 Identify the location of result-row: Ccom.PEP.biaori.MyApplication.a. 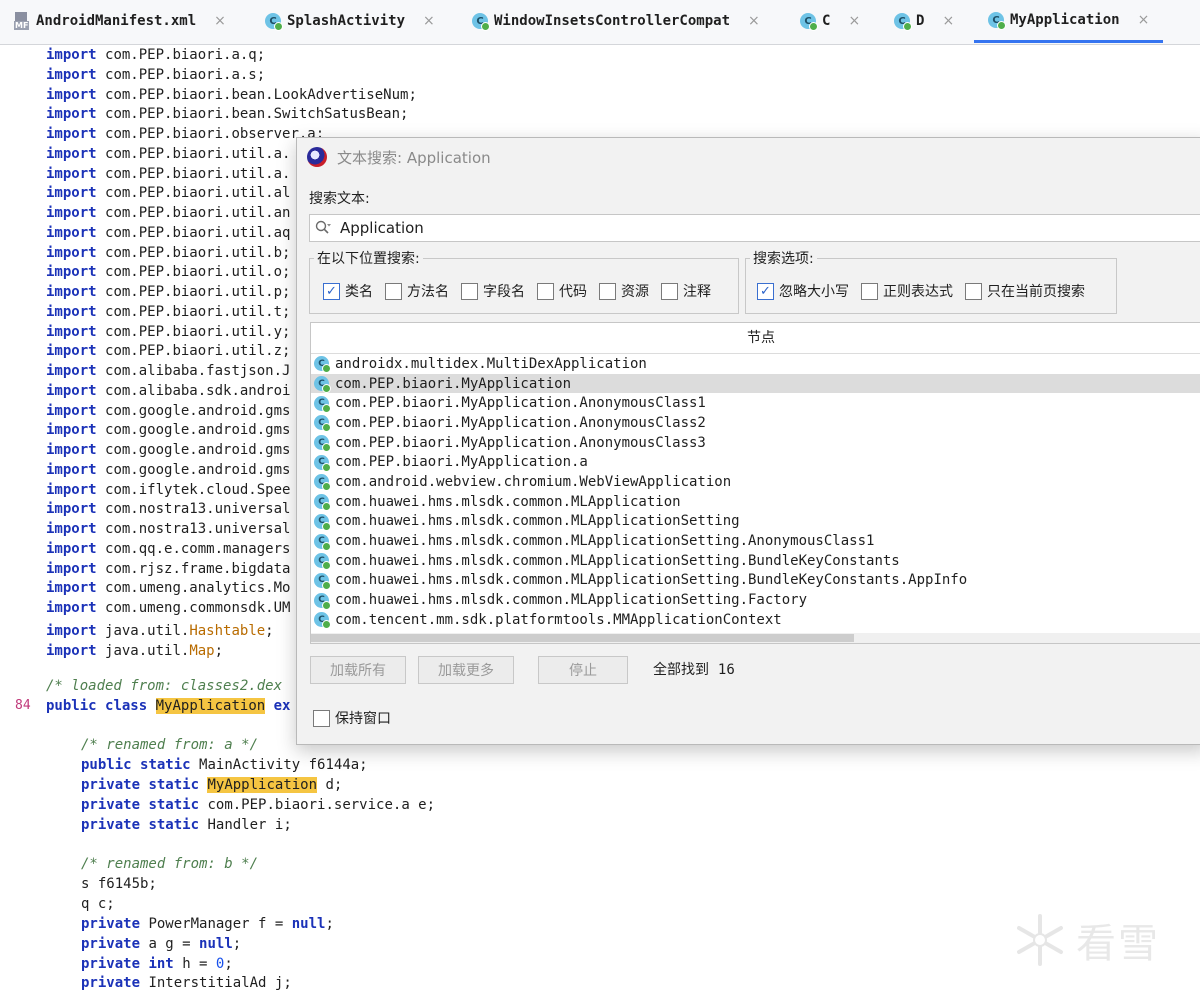
(755, 462).